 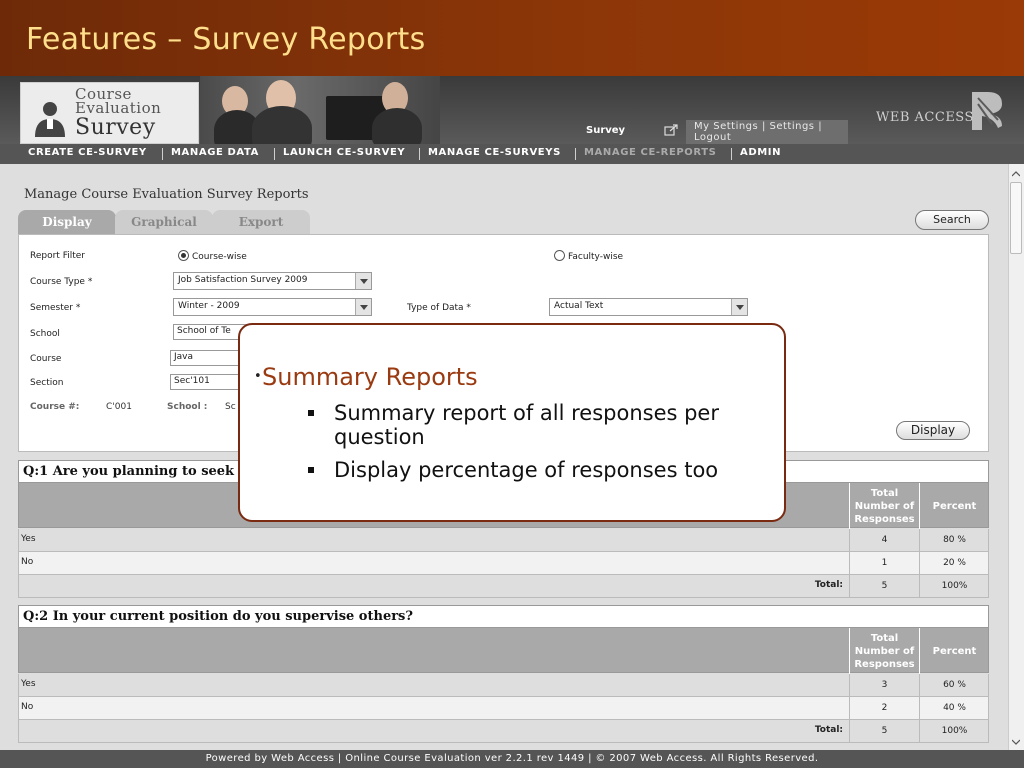 I want to click on my-settings-link: My Settings, so click(x=726, y=126).